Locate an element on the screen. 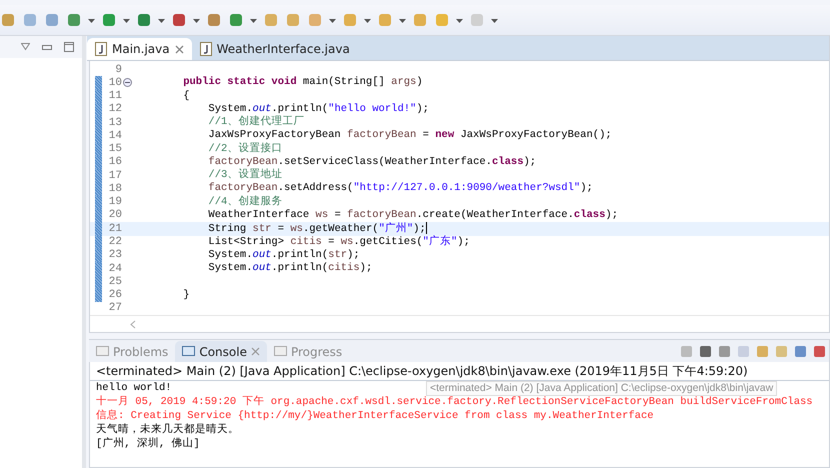  code-line: //2、设置接口 is located at coordinates (244, 149).